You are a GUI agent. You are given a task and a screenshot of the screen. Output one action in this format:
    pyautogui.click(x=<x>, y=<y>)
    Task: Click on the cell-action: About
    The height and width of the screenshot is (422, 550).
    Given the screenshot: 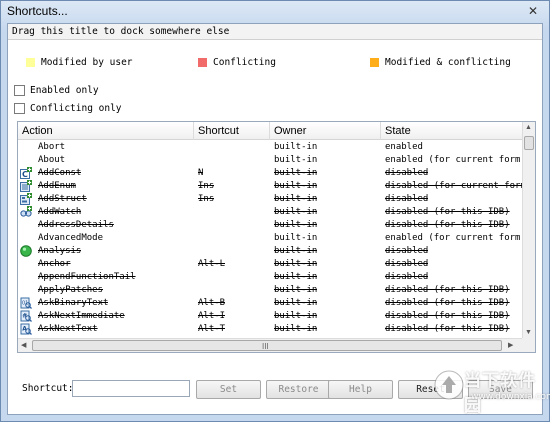 What is the action you would take?
    pyautogui.click(x=52, y=160)
    